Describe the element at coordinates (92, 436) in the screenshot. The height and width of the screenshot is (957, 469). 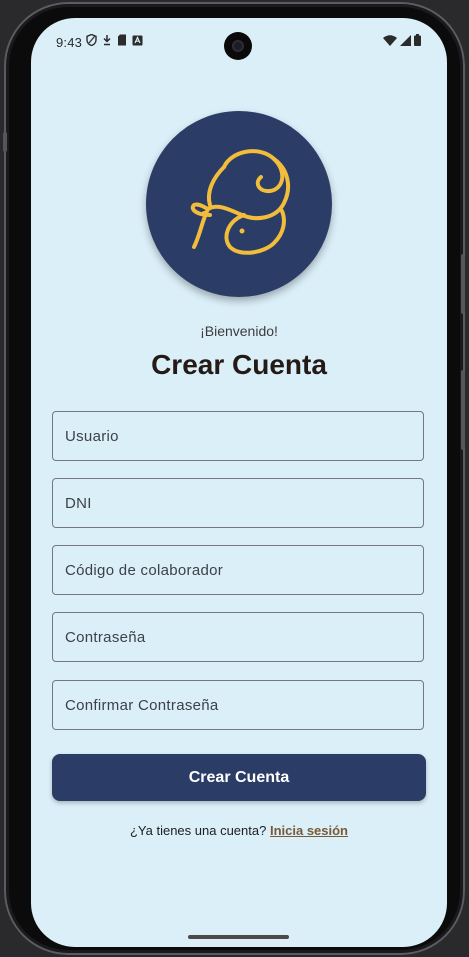
I see `username-label: Usuario` at that location.